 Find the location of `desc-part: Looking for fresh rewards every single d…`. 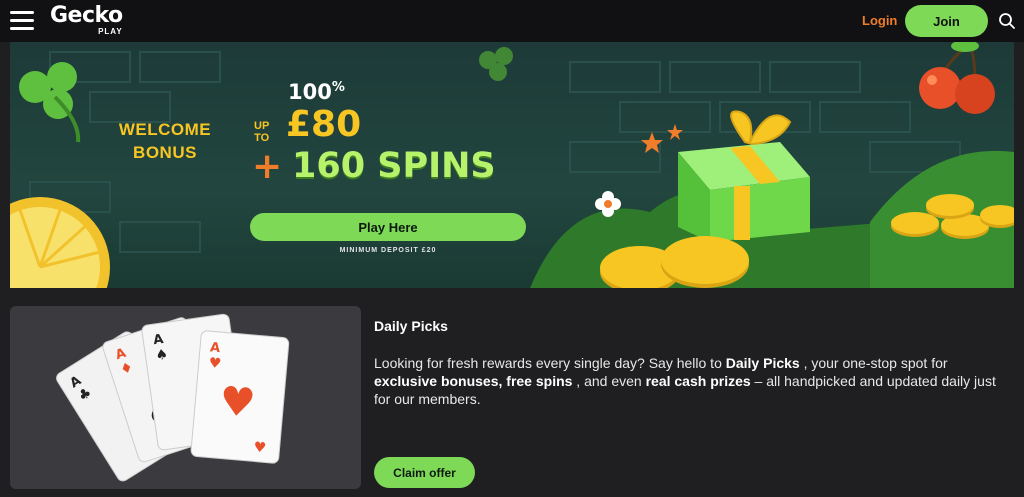

desc-part: Looking for fresh rewards every single d… is located at coordinates (550, 363).